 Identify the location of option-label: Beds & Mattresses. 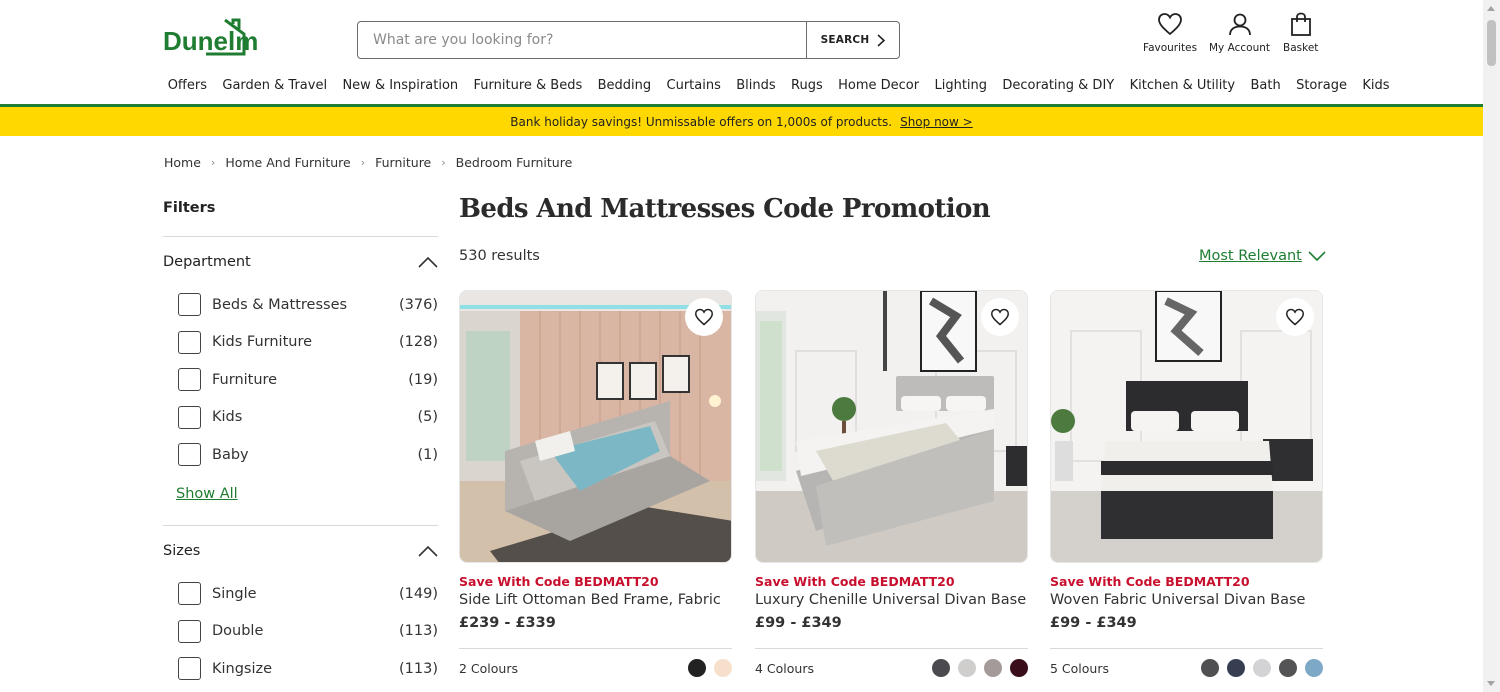
(280, 304).